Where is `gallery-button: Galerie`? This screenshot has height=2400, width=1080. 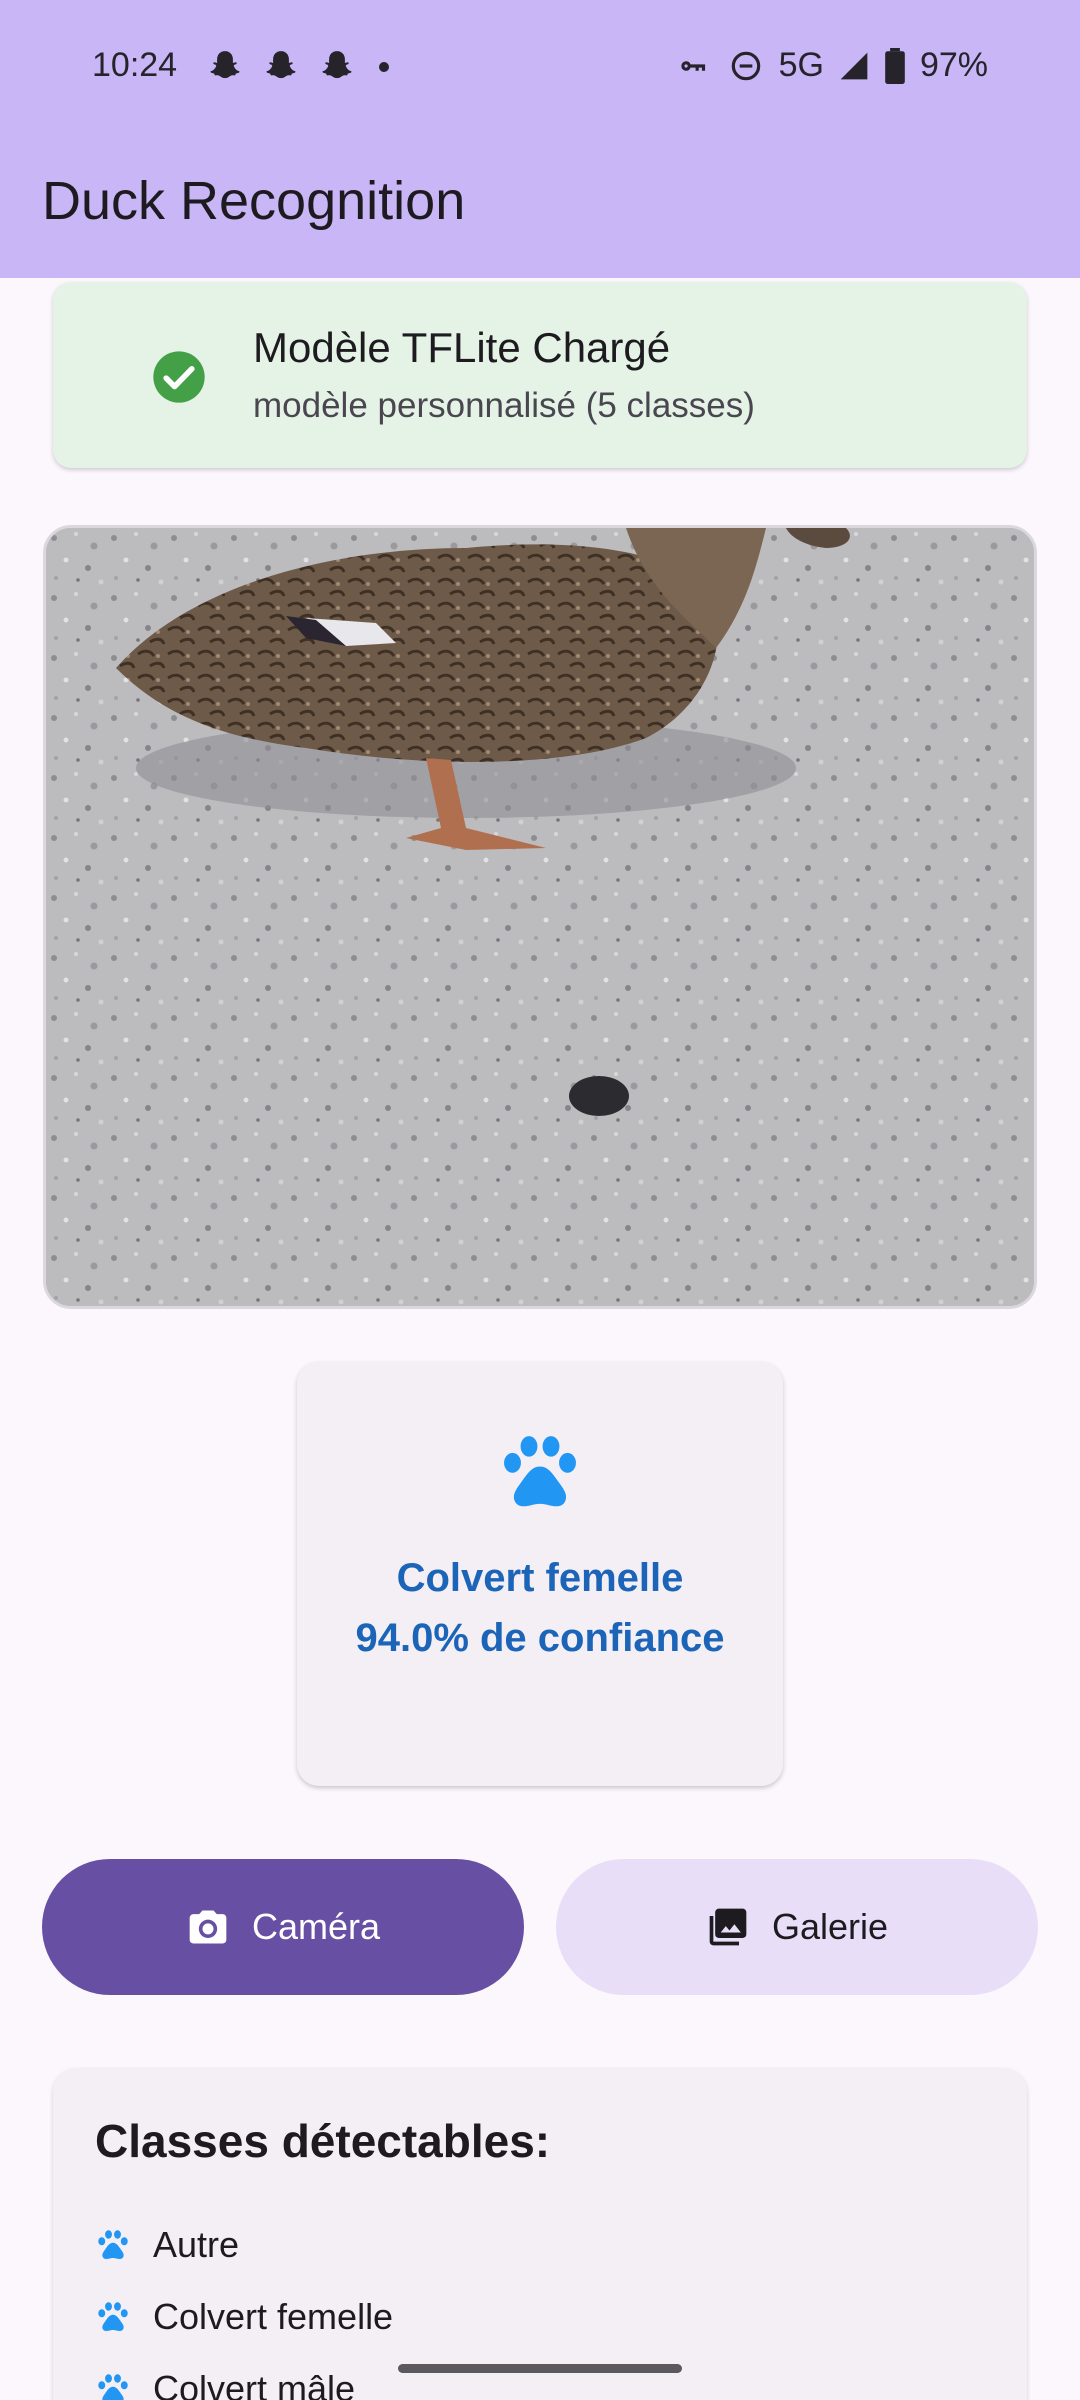
gallery-button: Galerie is located at coordinates (797, 1927).